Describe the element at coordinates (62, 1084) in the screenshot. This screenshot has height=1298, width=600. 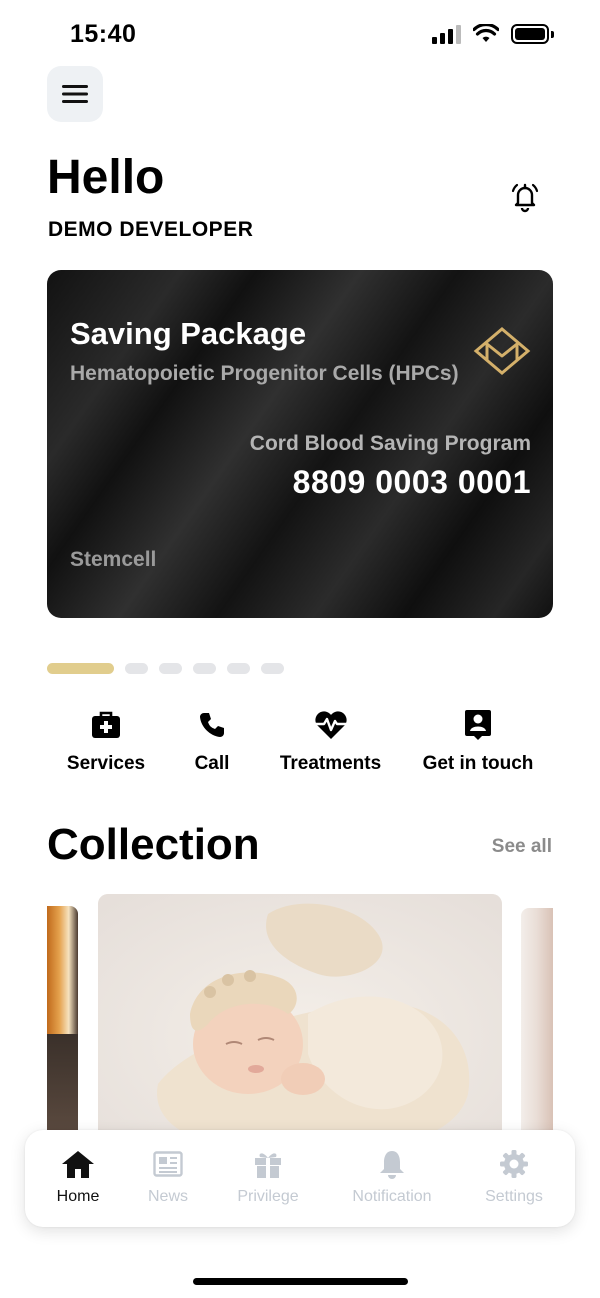
I see `collection-item-previous-shade` at that location.